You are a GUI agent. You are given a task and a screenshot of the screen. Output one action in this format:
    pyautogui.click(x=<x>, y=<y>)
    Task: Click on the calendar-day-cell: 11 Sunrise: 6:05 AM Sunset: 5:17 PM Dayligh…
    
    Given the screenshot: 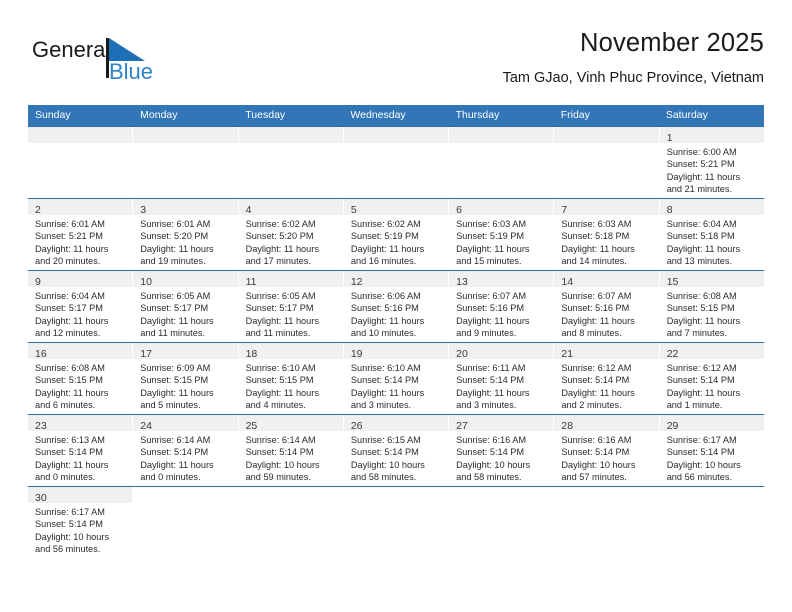 What is the action you would take?
    pyautogui.click(x=291, y=306)
    